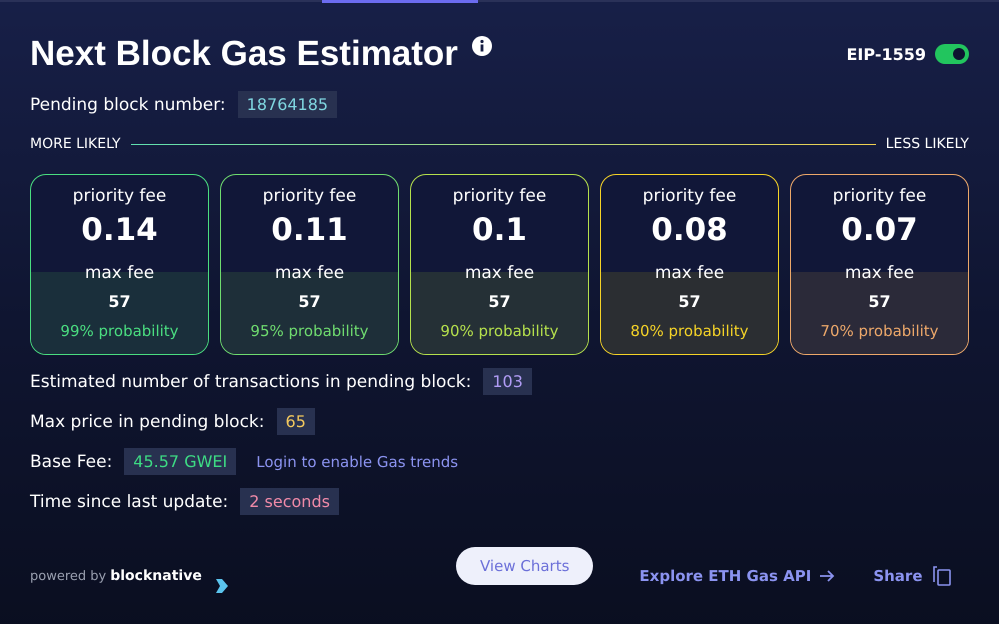 This screenshot has height=624, width=999. What do you see at coordinates (128, 104) in the screenshot?
I see `pending-block-label: Pending block number:` at bounding box center [128, 104].